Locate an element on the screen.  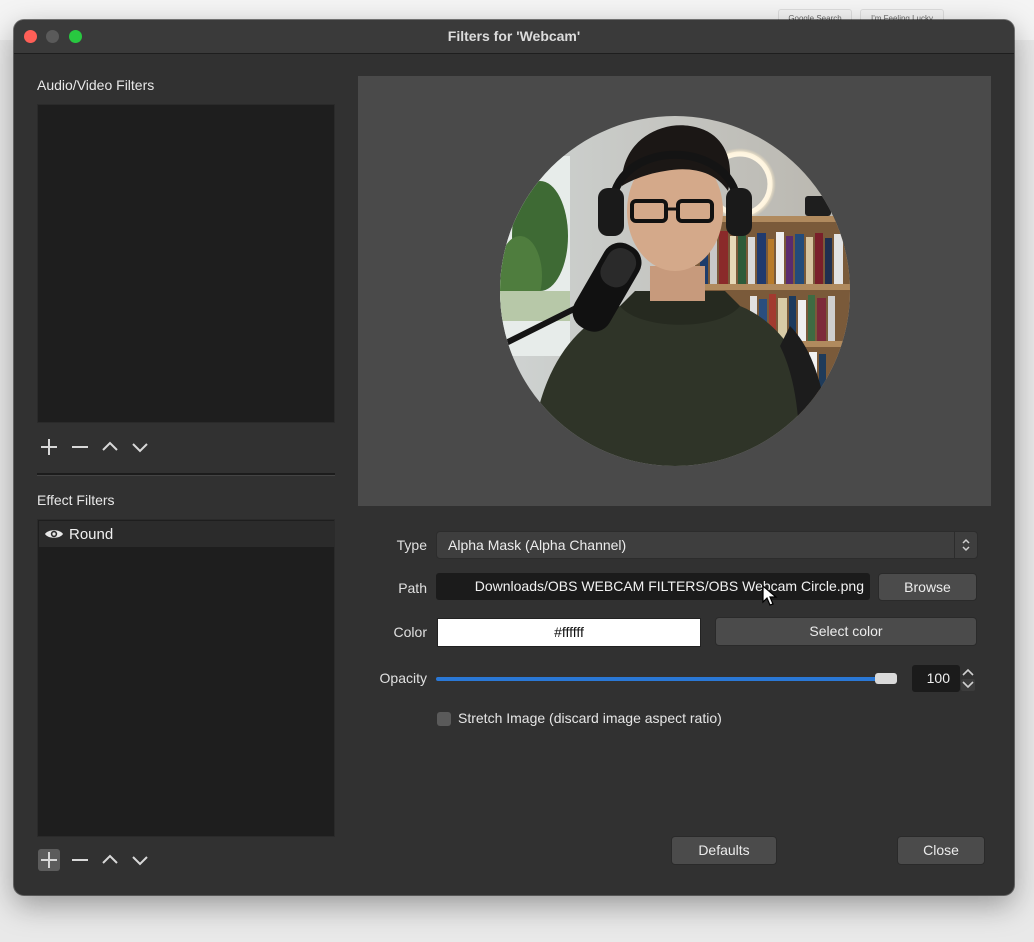
panel-separator is located at coordinates (186, 474).